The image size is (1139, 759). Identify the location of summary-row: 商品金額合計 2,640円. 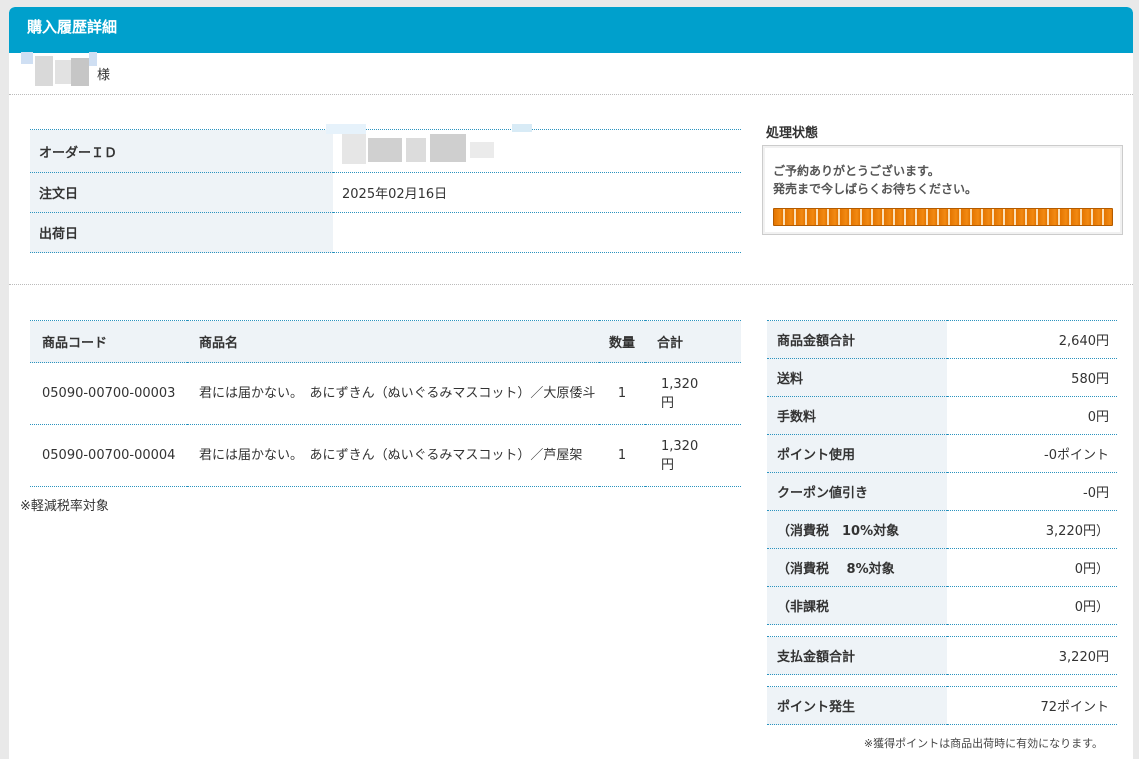
(942, 339).